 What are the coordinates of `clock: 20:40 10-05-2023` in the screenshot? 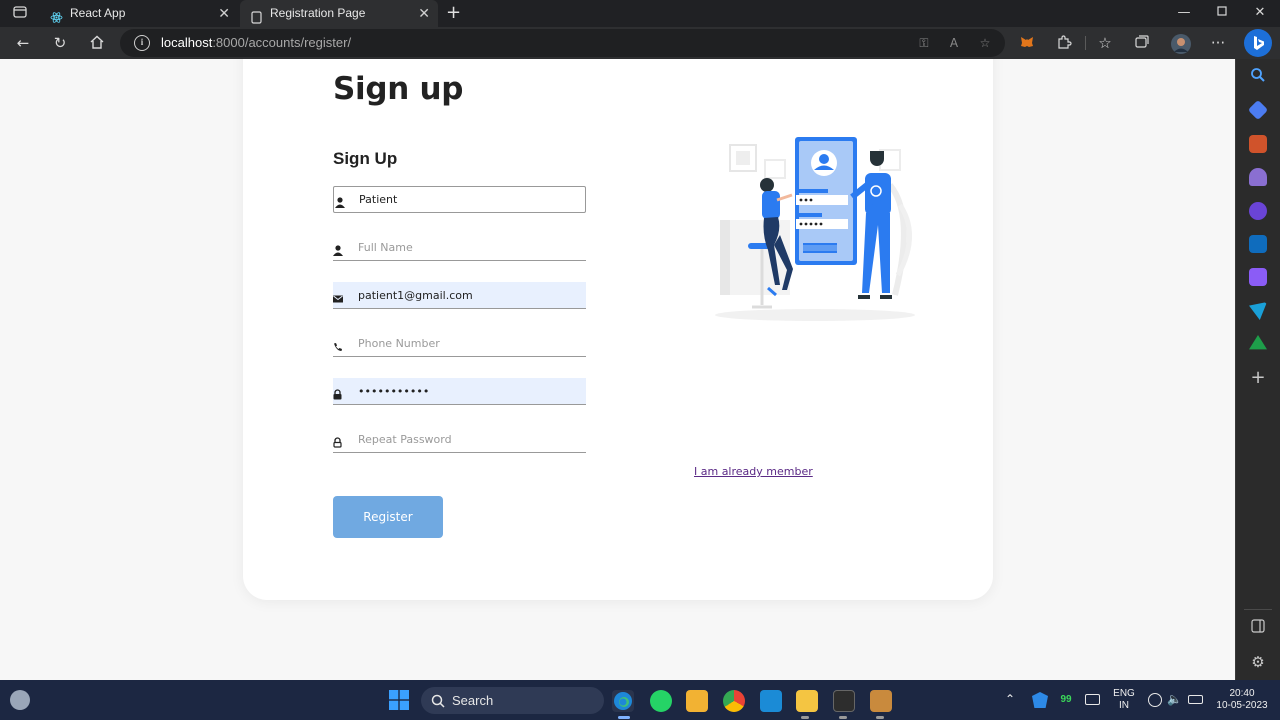 It's located at (1242, 700).